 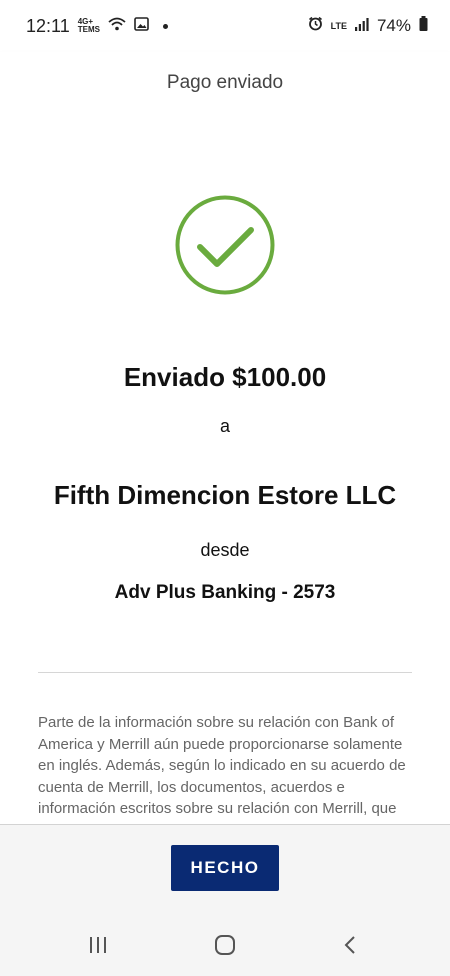 What do you see at coordinates (117, 26) in the screenshot?
I see `wifi-icon` at bounding box center [117, 26].